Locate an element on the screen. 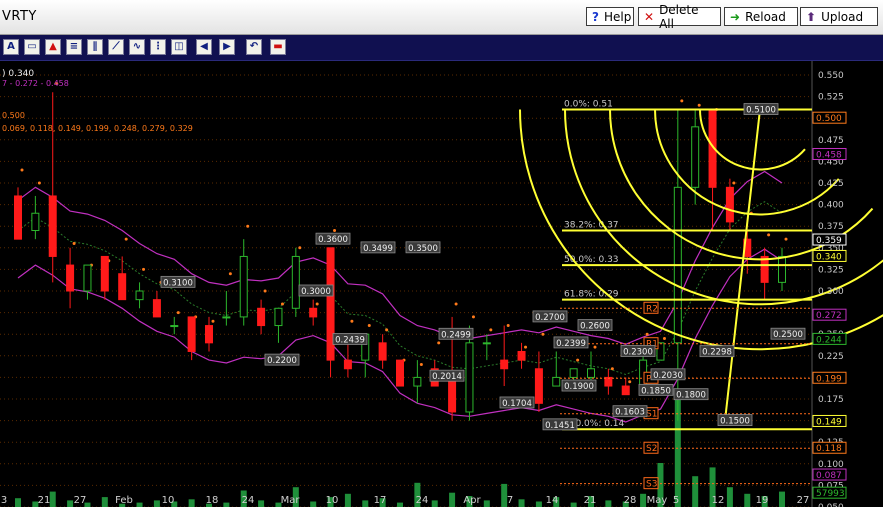  ticker-symbol: VRTY is located at coordinates (19, 16).